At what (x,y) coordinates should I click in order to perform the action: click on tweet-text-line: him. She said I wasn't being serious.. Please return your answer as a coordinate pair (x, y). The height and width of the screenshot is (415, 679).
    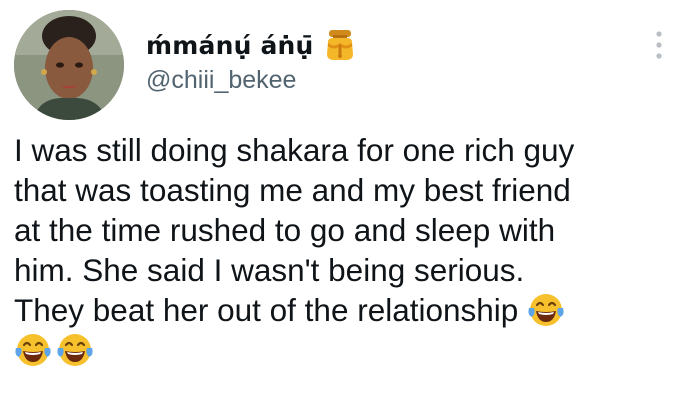
    Looking at the image, I should click on (269, 270).